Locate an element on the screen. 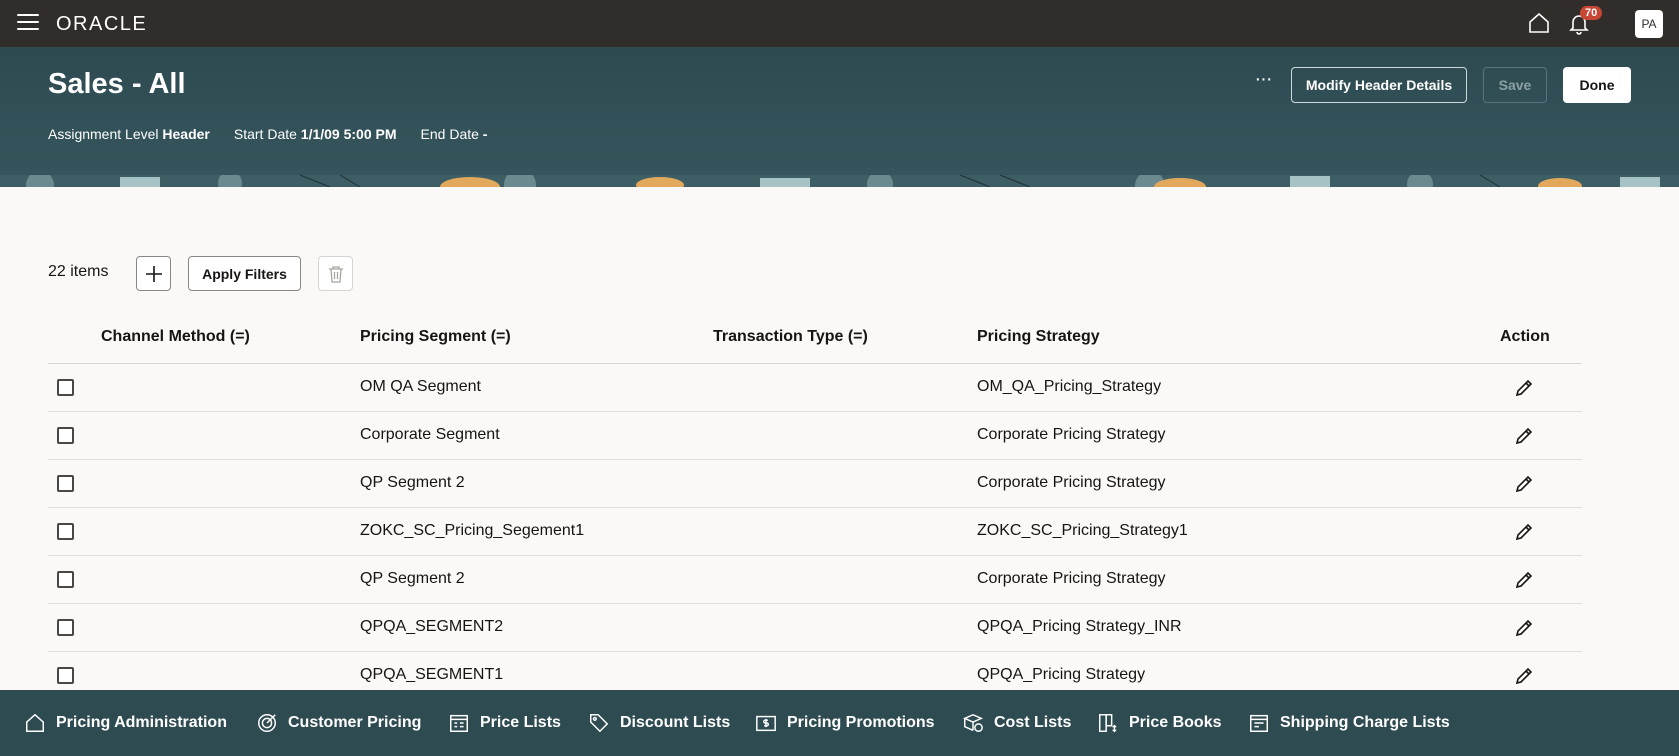 This screenshot has height=756, width=1679. top-bar: ORACLE 70 PA is located at coordinates (839, 23).